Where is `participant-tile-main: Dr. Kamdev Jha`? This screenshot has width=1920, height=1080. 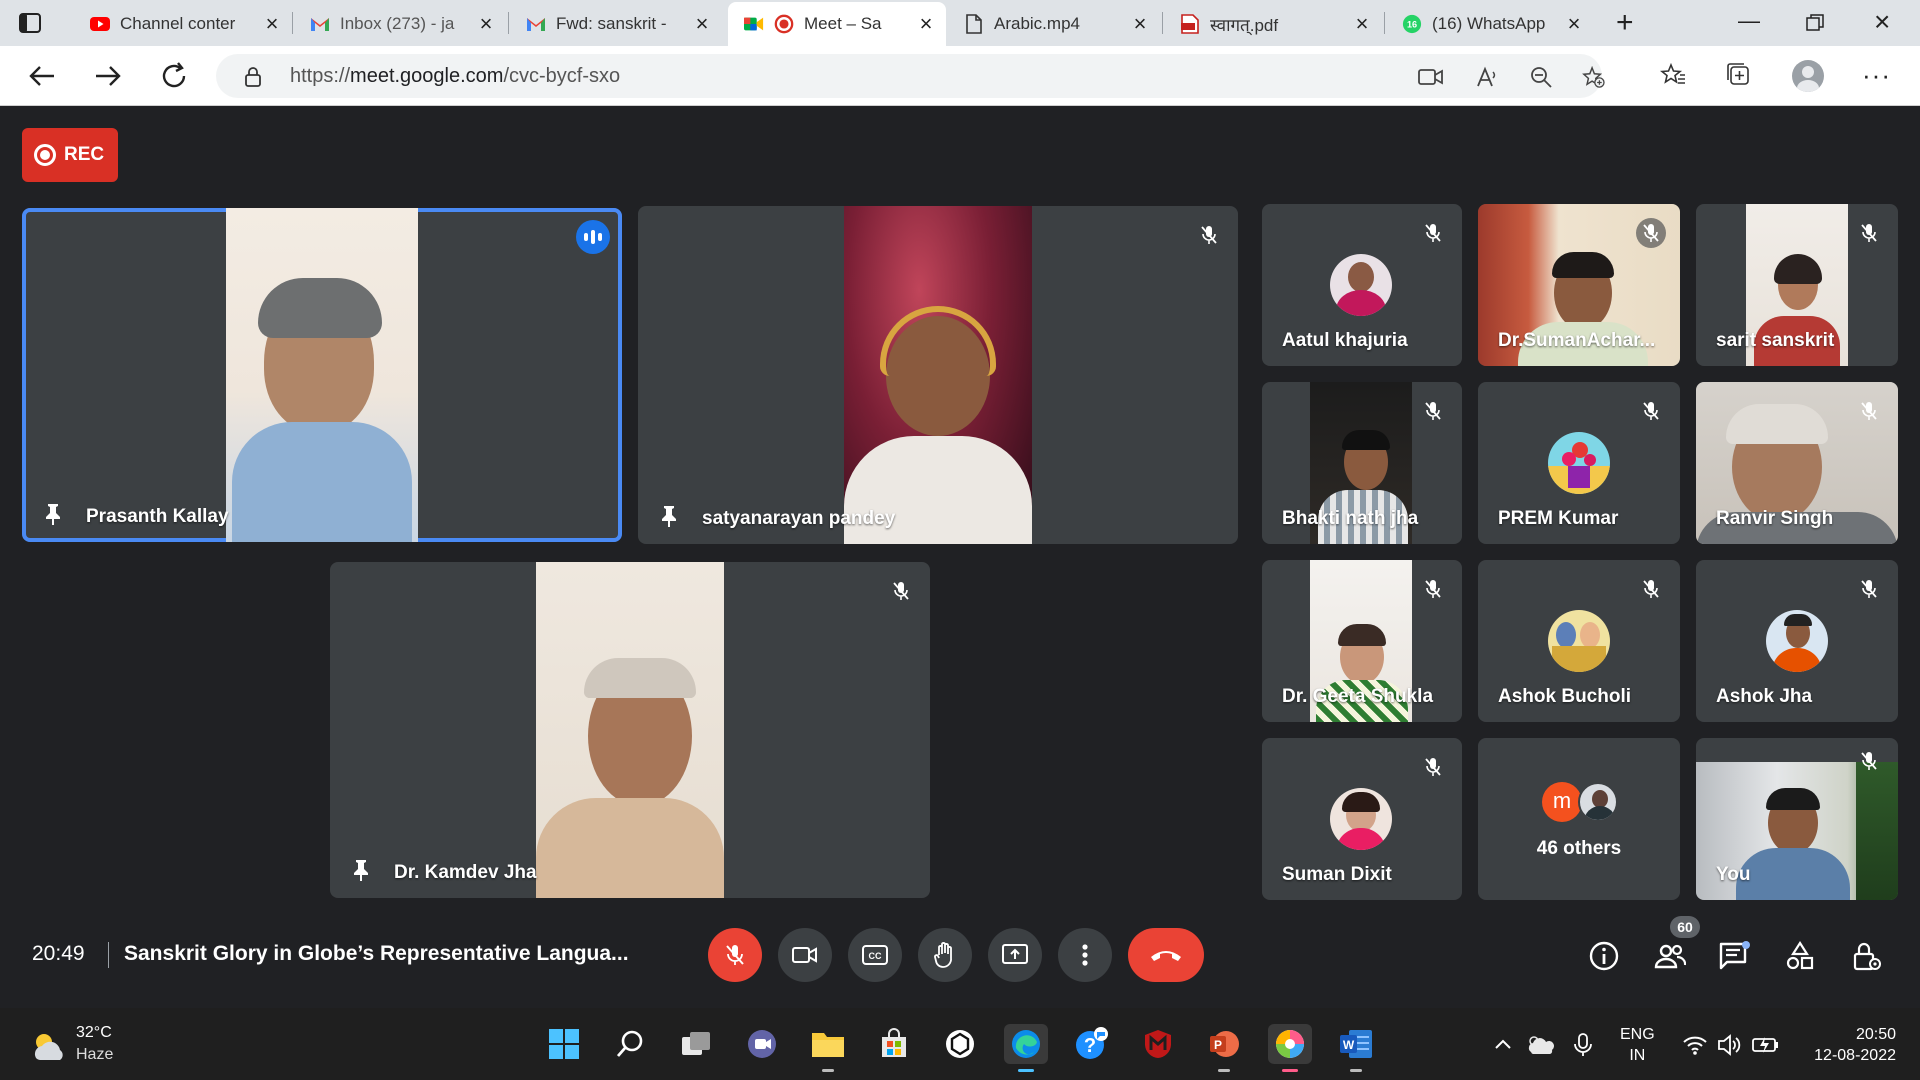
participant-tile-main: Dr. Kamdev Jha is located at coordinates (630, 730).